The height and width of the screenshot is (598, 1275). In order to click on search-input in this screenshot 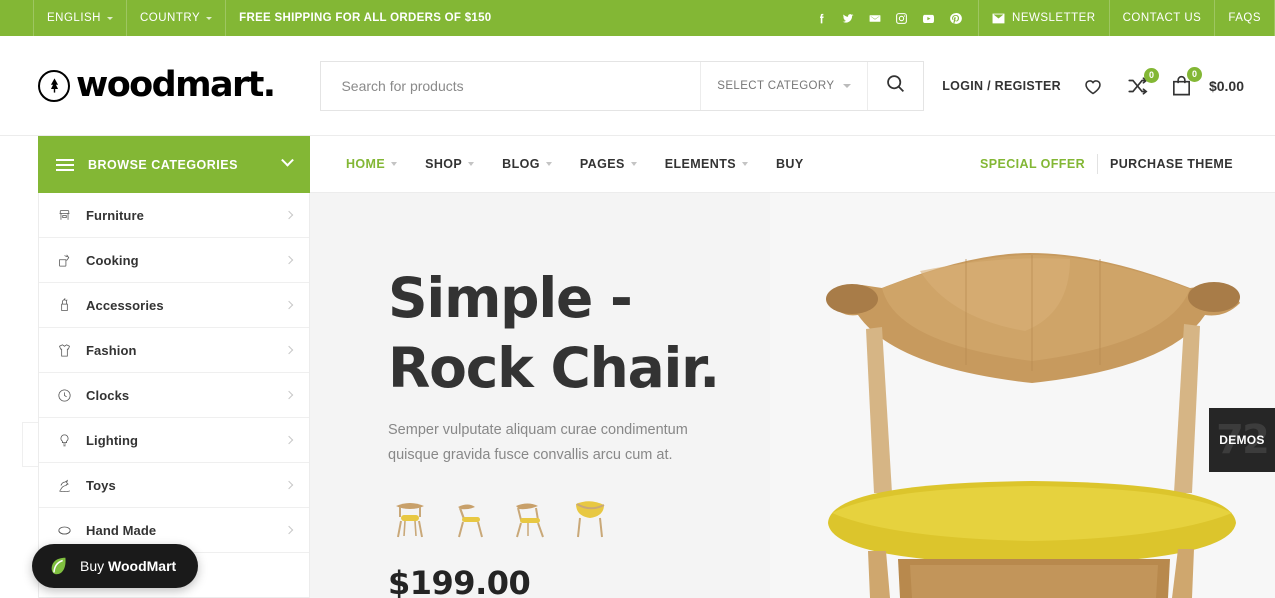, I will do `click(511, 85)`.